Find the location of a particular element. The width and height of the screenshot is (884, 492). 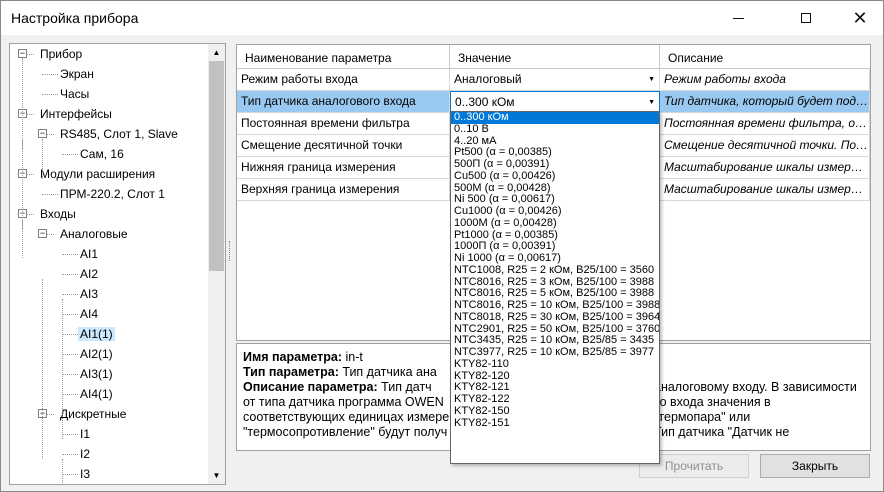

scroll-thumb is located at coordinates (216, 166).